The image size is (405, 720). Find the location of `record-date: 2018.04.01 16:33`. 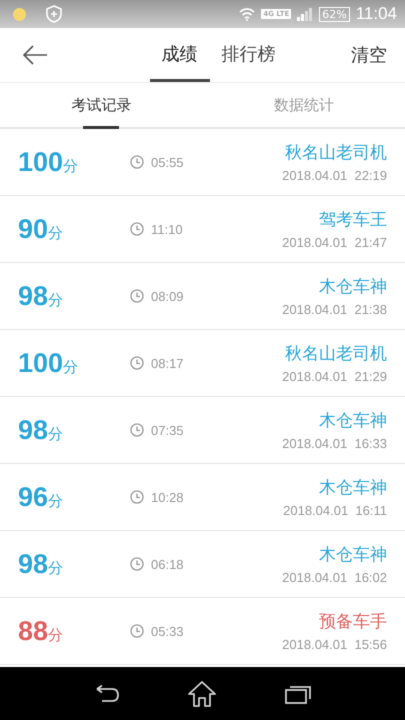

record-date: 2018.04.01 16:33 is located at coordinates (334, 443).